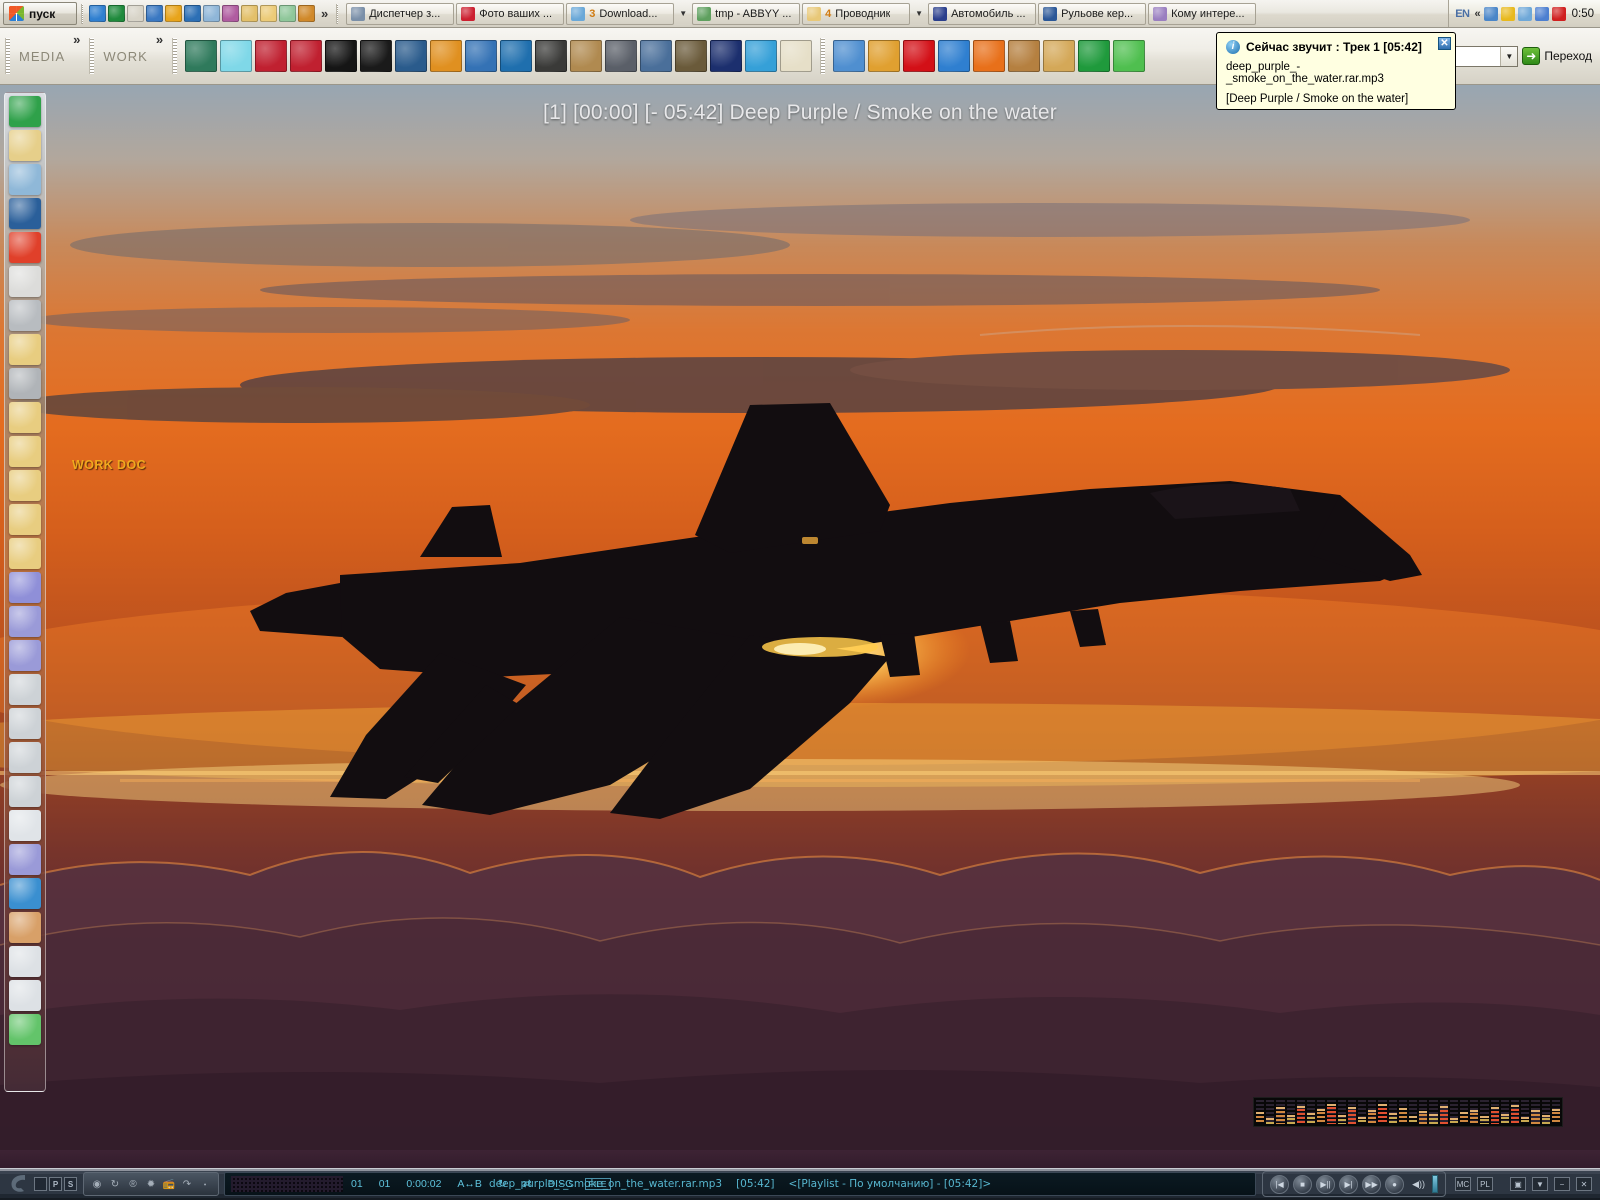 The image size is (1600, 1200). I want to click on amber-circle-icon, so click(173, 13).